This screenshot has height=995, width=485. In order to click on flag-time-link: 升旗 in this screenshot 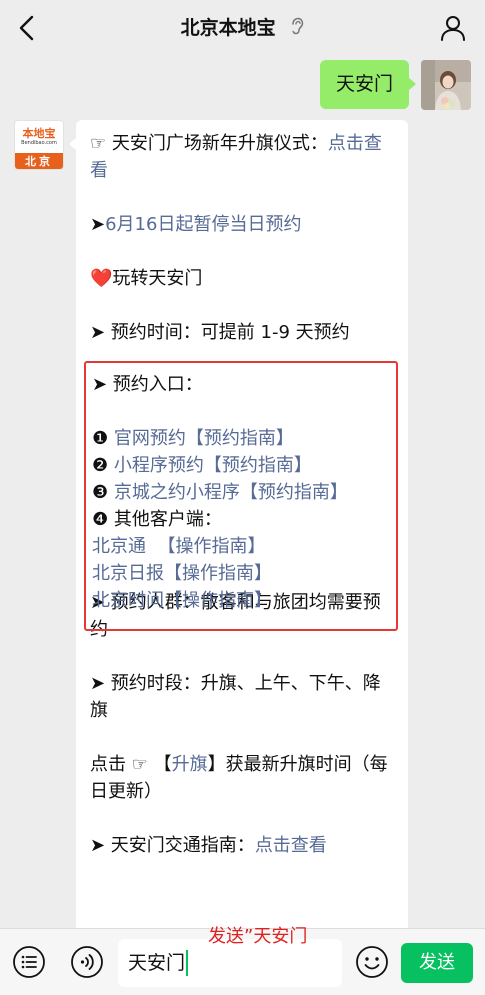, I will do `click(190, 764)`.